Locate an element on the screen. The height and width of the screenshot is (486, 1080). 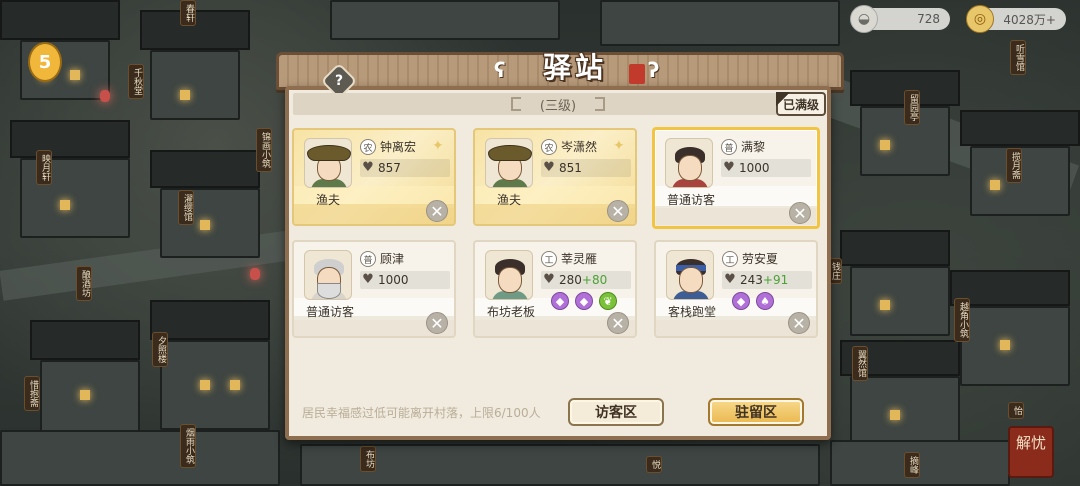
happiness-bonus: +91 is located at coordinates (775, 280).